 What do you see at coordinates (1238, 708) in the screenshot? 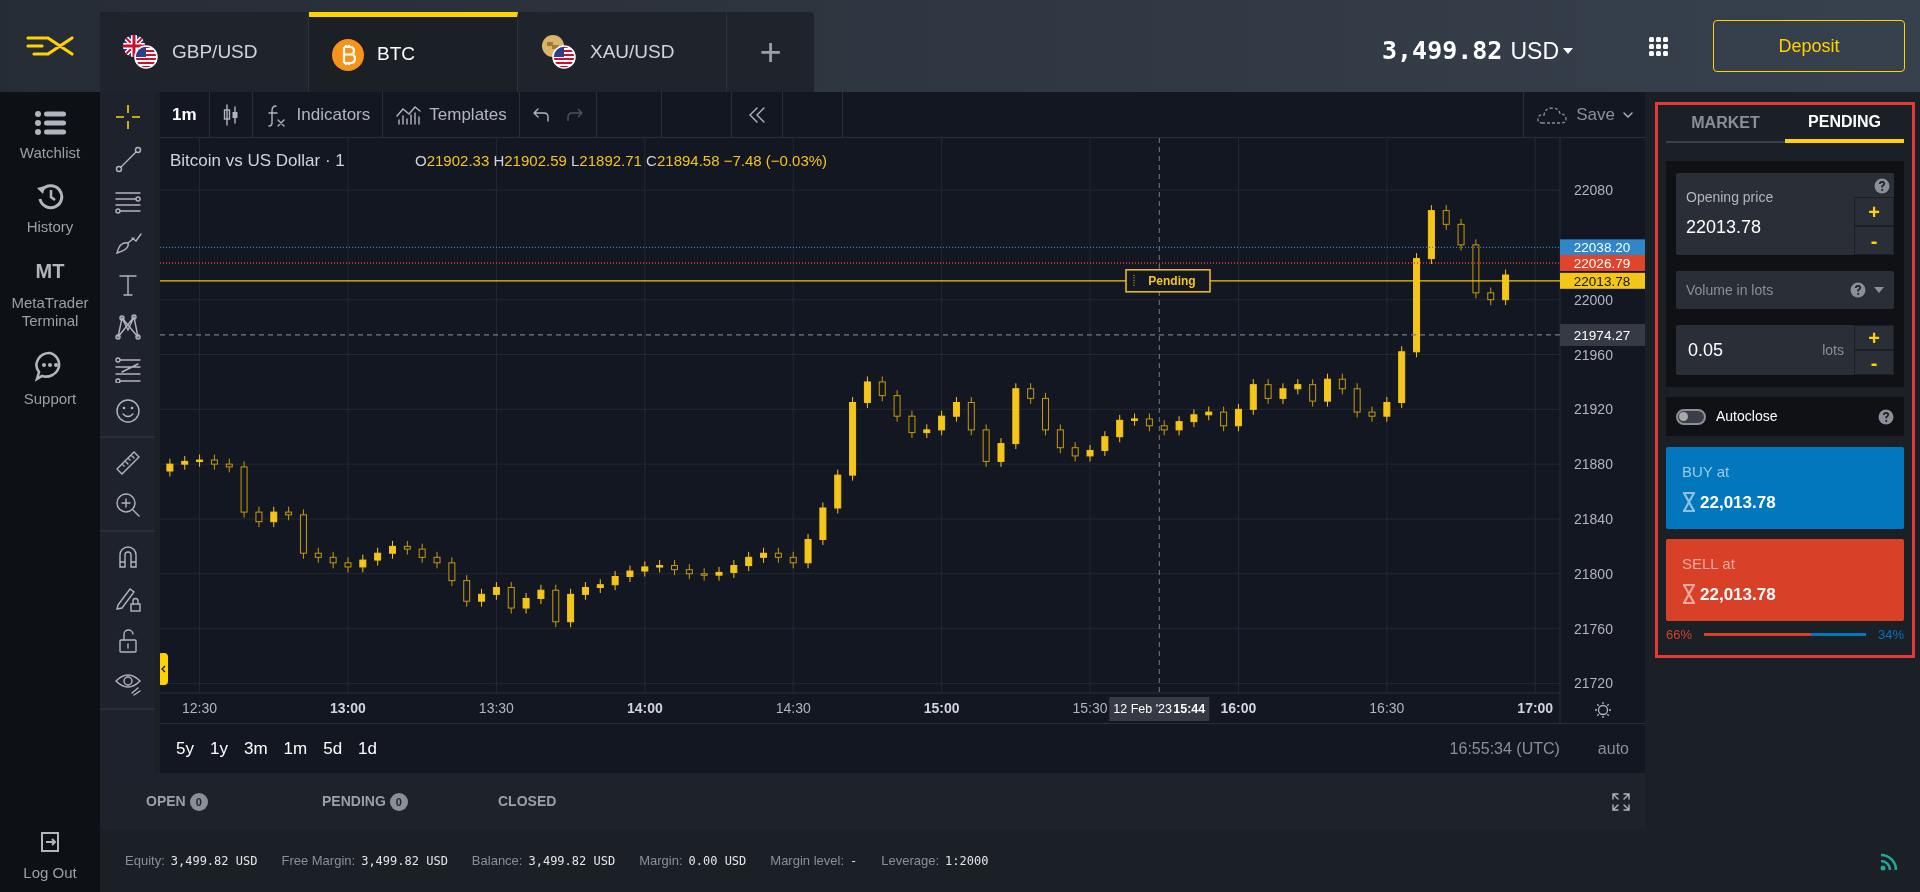
I see `time-axis-label: 16:00` at bounding box center [1238, 708].